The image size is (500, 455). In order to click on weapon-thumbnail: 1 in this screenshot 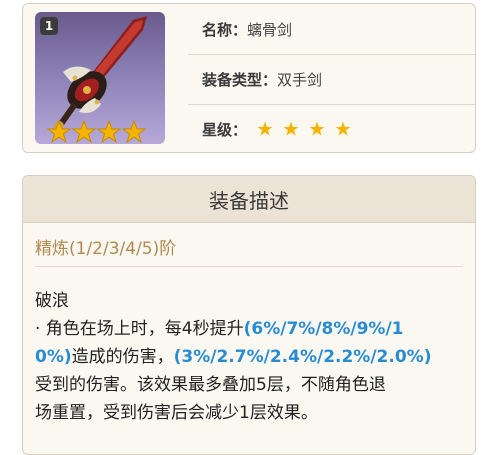, I will do `click(100, 78)`.